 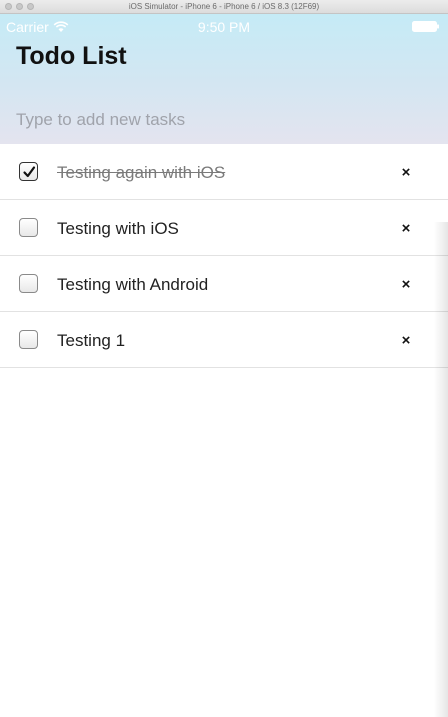 I want to click on task-row: Testing with iOS ×, so click(x=224, y=228).